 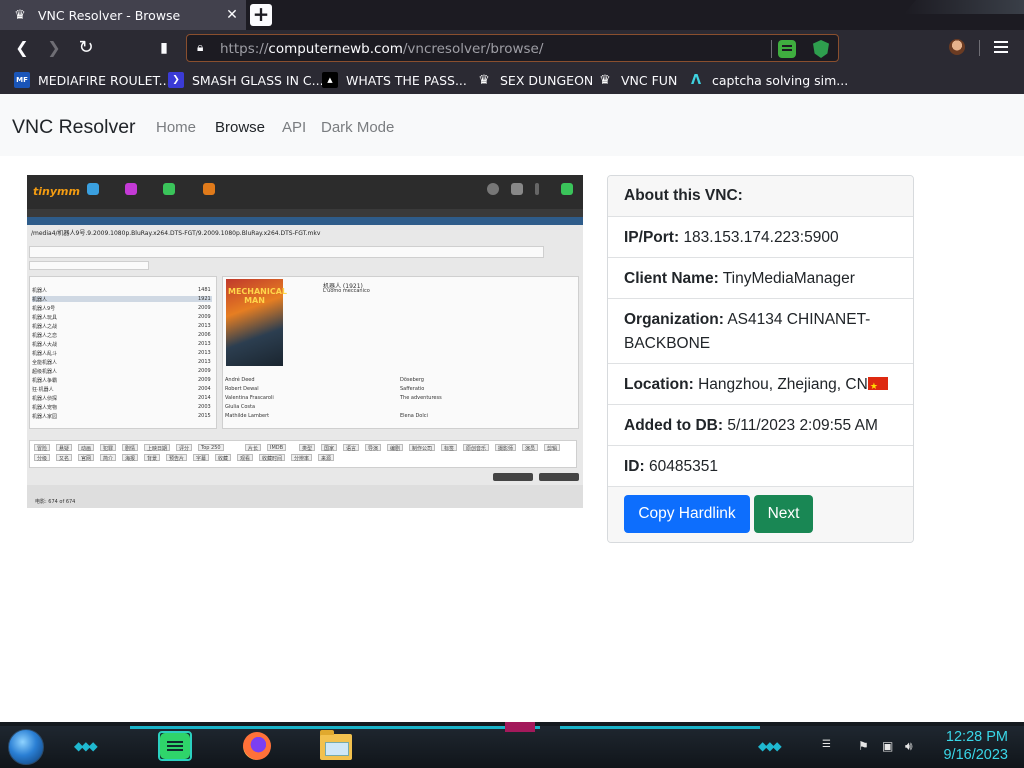 I want to click on taskbar-decoration, so click(x=520, y=727).